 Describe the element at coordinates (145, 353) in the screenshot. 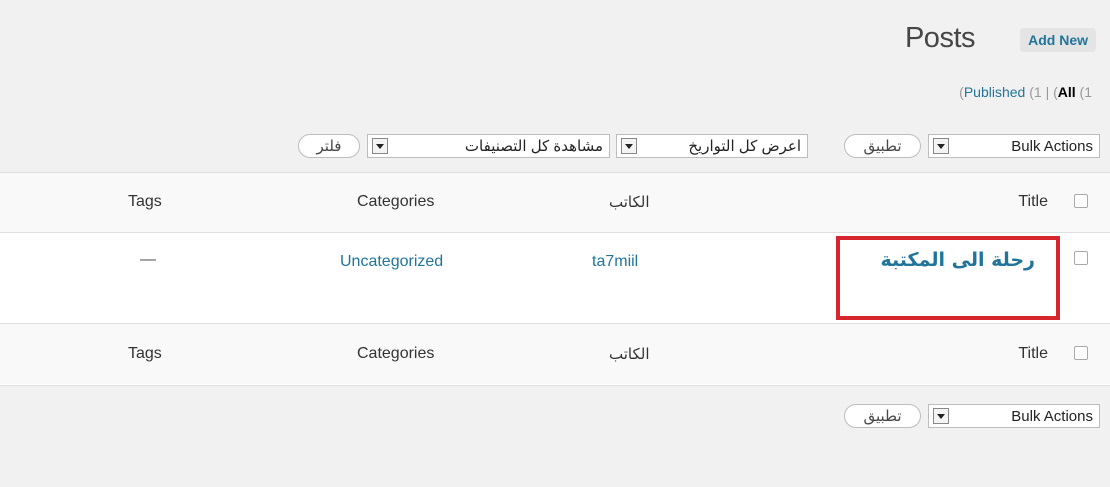

I see `column-tags-footer: Tags` at that location.